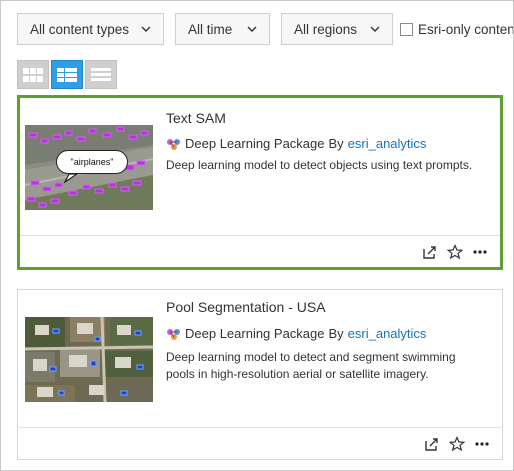 Image resolution: width=514 pixels, height=471 pixels. Describe the element at coordinates (92, 162) in the screenshot. I see `text-prompt-bubble: "airplanes"` at that location.